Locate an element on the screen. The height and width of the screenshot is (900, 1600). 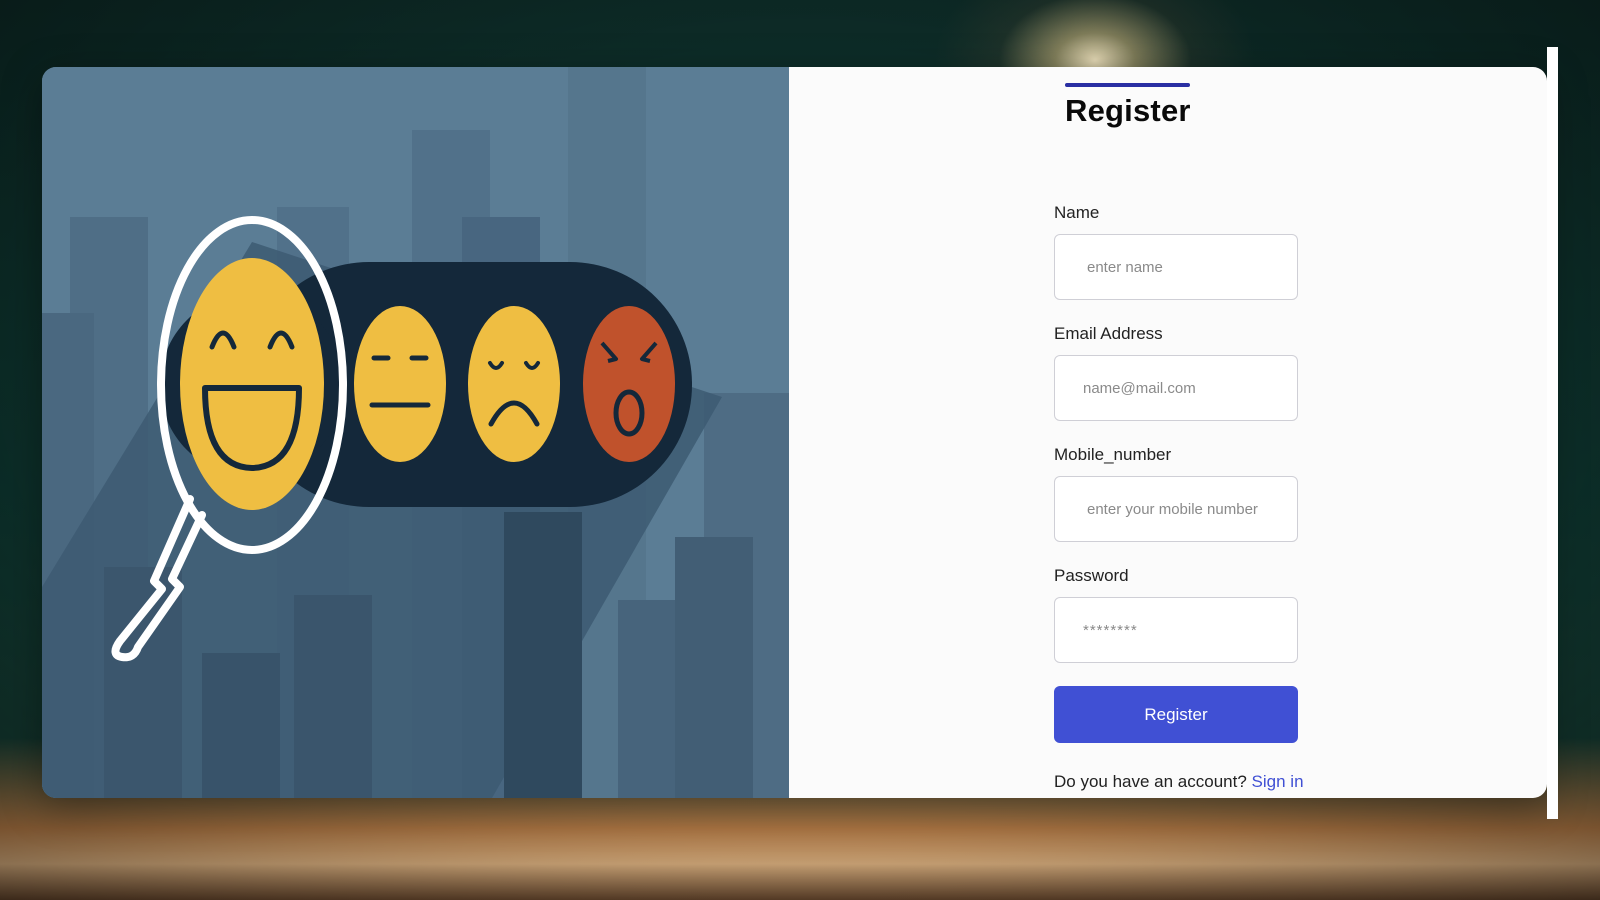
mobile-number-label: Mobile_number is located at coordinates (1113, 454).